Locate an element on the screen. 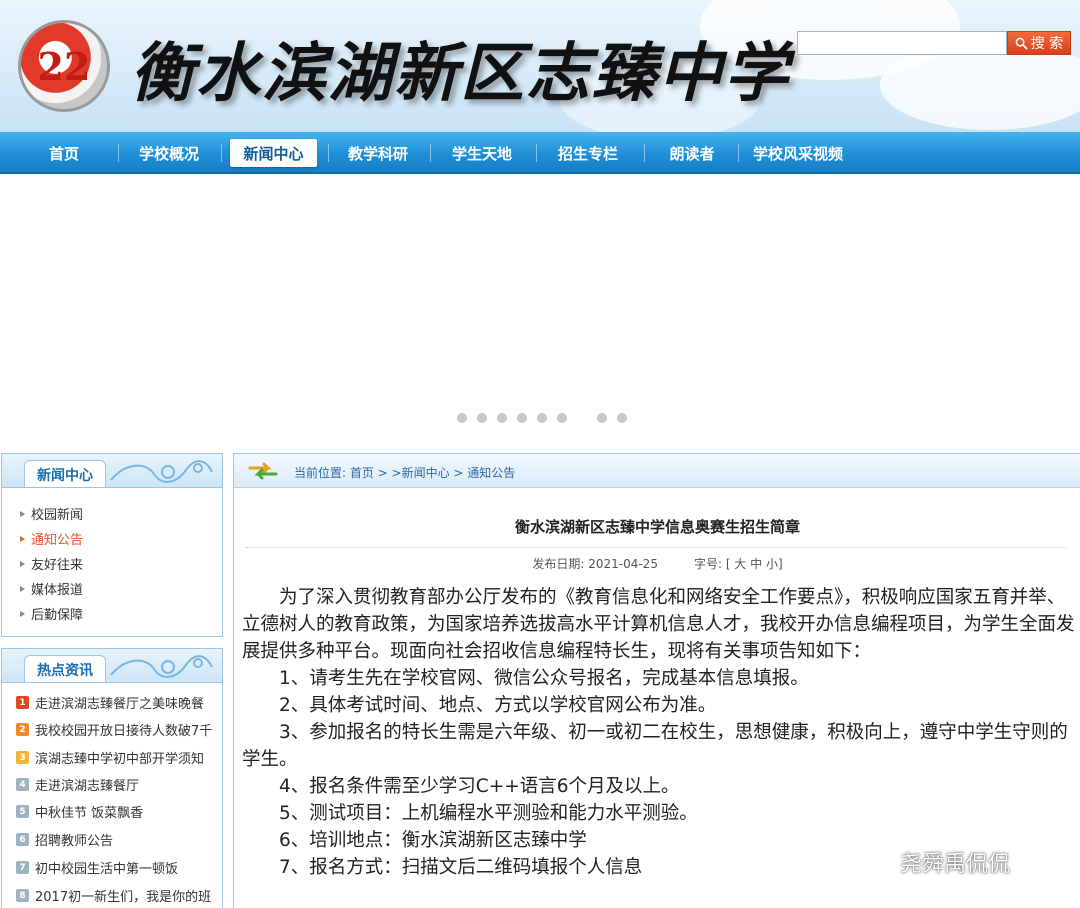  nav-item-teaching: 教学科研 is located at coordinates (378, 153).